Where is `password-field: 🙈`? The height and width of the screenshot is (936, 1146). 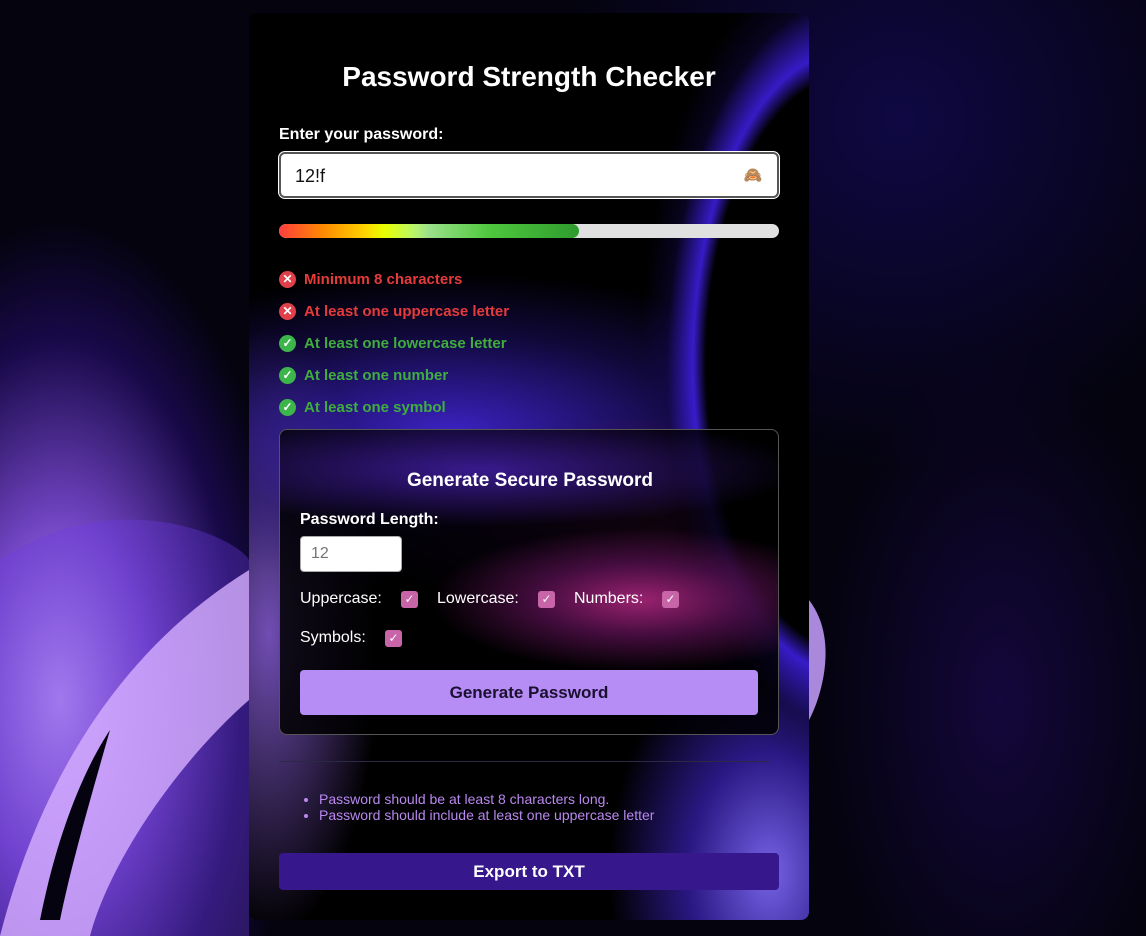 password-field: 🙈 is located at coordinates (529, 175).